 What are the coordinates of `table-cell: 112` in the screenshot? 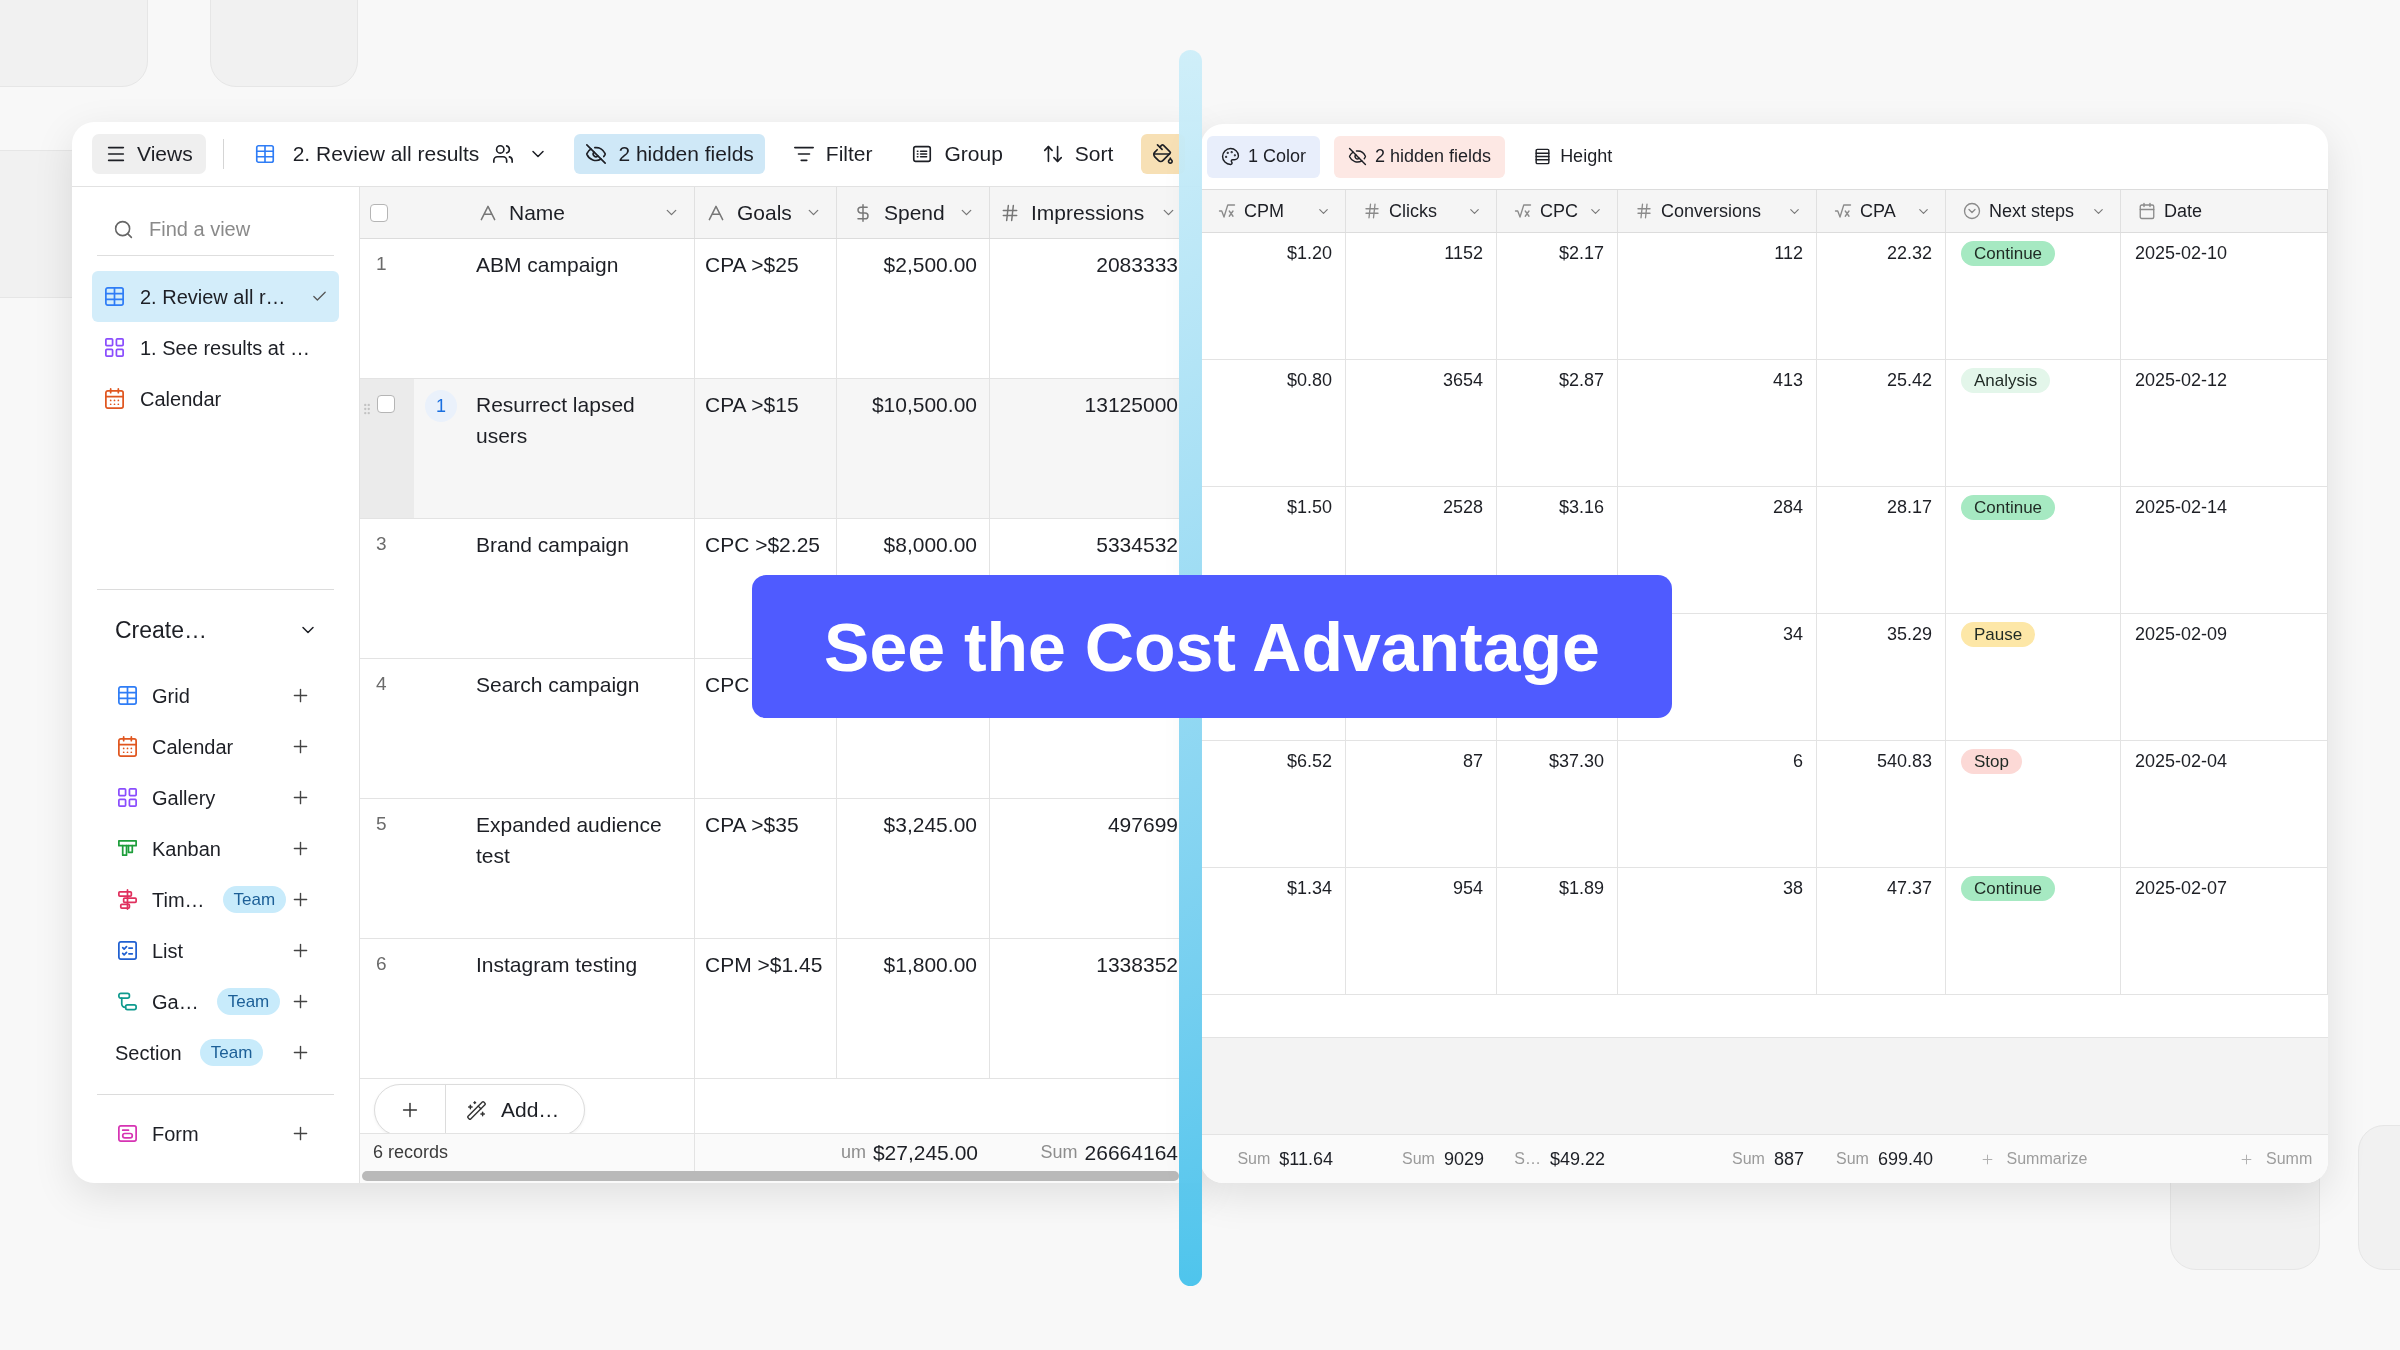 It's located at (1788, 253).